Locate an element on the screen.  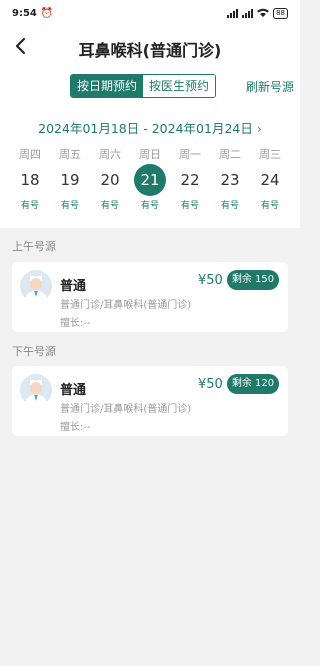
day-item: 周三 24 有号 is located at coordinates (270, 178).